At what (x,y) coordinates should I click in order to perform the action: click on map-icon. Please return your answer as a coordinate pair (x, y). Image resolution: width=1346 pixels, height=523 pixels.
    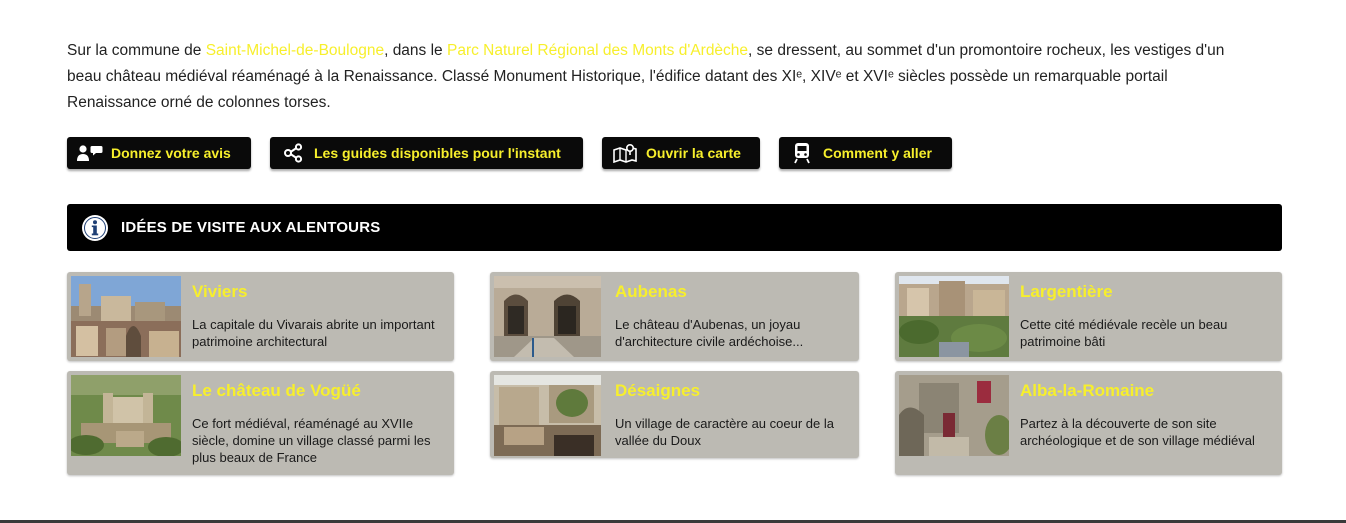
    Looking at the image, I should click on (625, 153).